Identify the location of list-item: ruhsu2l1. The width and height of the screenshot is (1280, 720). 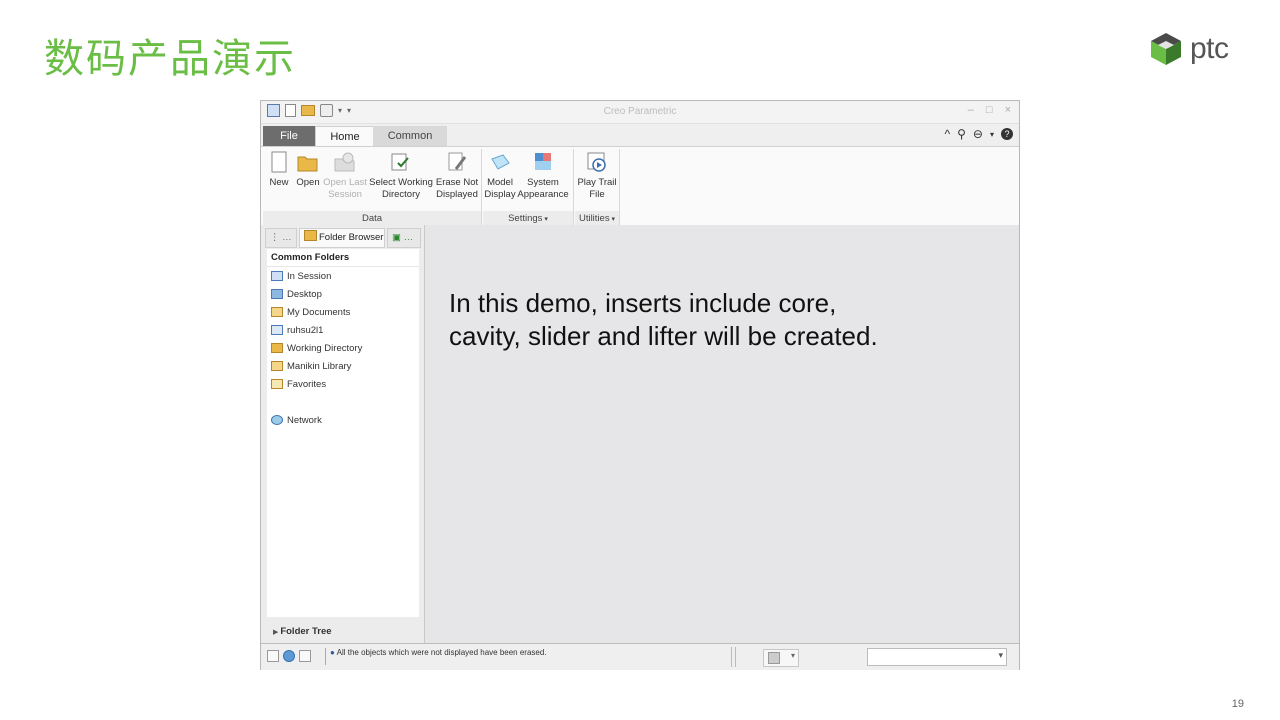
(343, 330).